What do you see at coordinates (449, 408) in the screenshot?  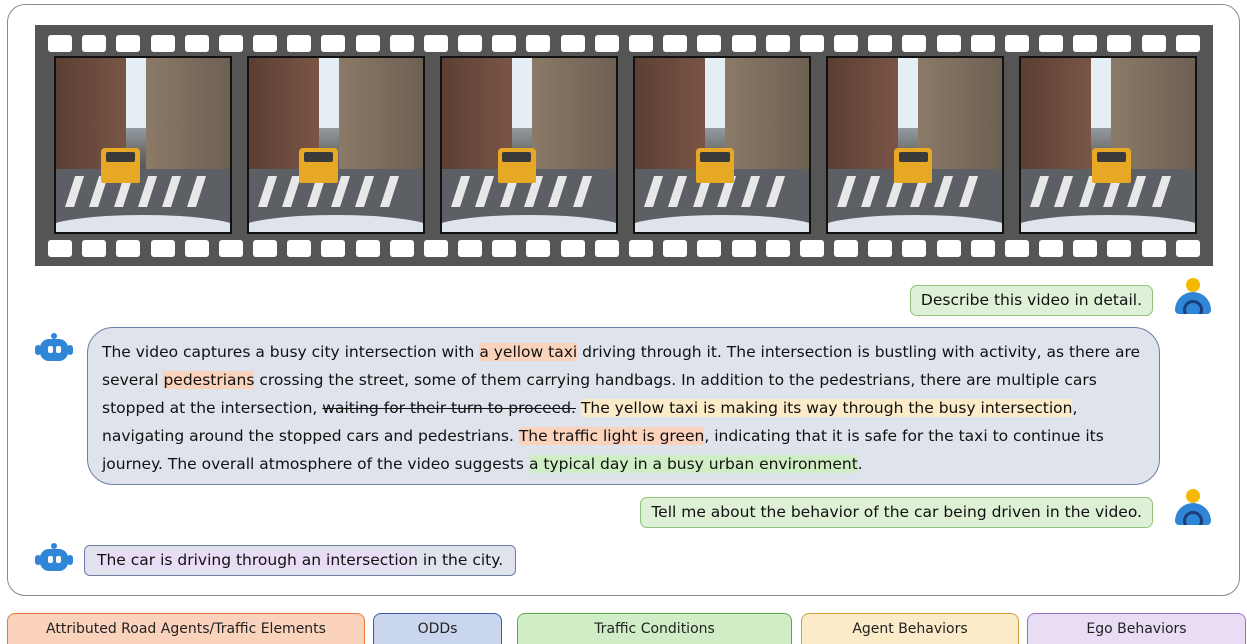 I see `struck-text: waiting for their turn to proceed.` at bounding box center [449, 408].